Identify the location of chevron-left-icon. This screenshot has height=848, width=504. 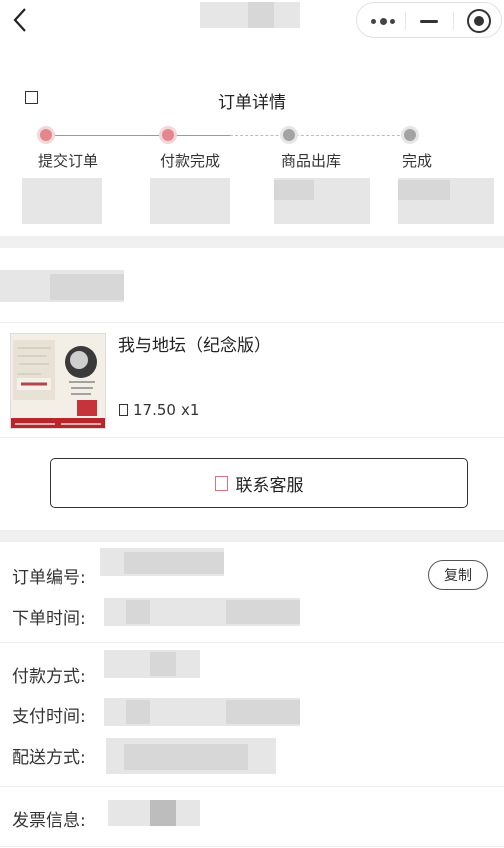
(19, 20).